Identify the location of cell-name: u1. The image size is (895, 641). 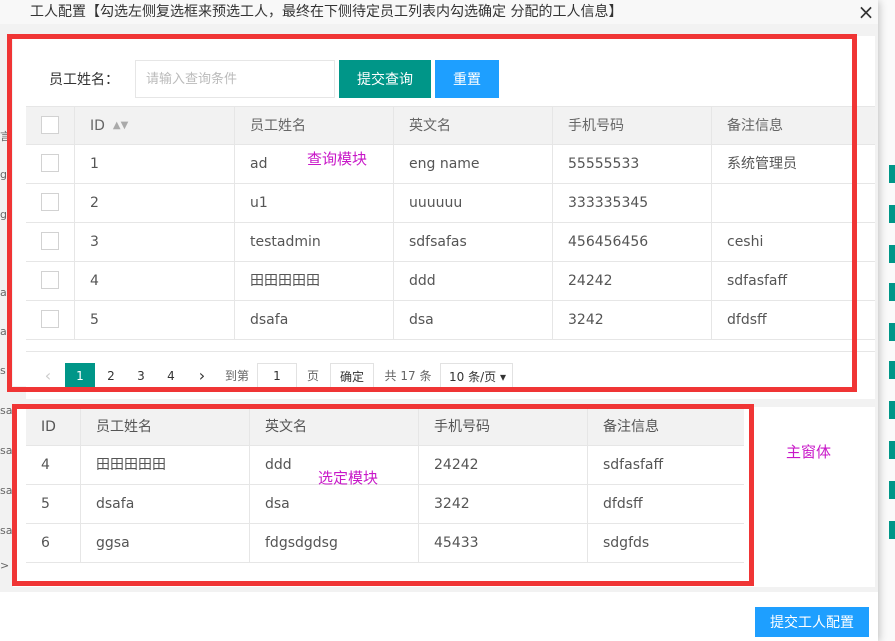
(314, 203).